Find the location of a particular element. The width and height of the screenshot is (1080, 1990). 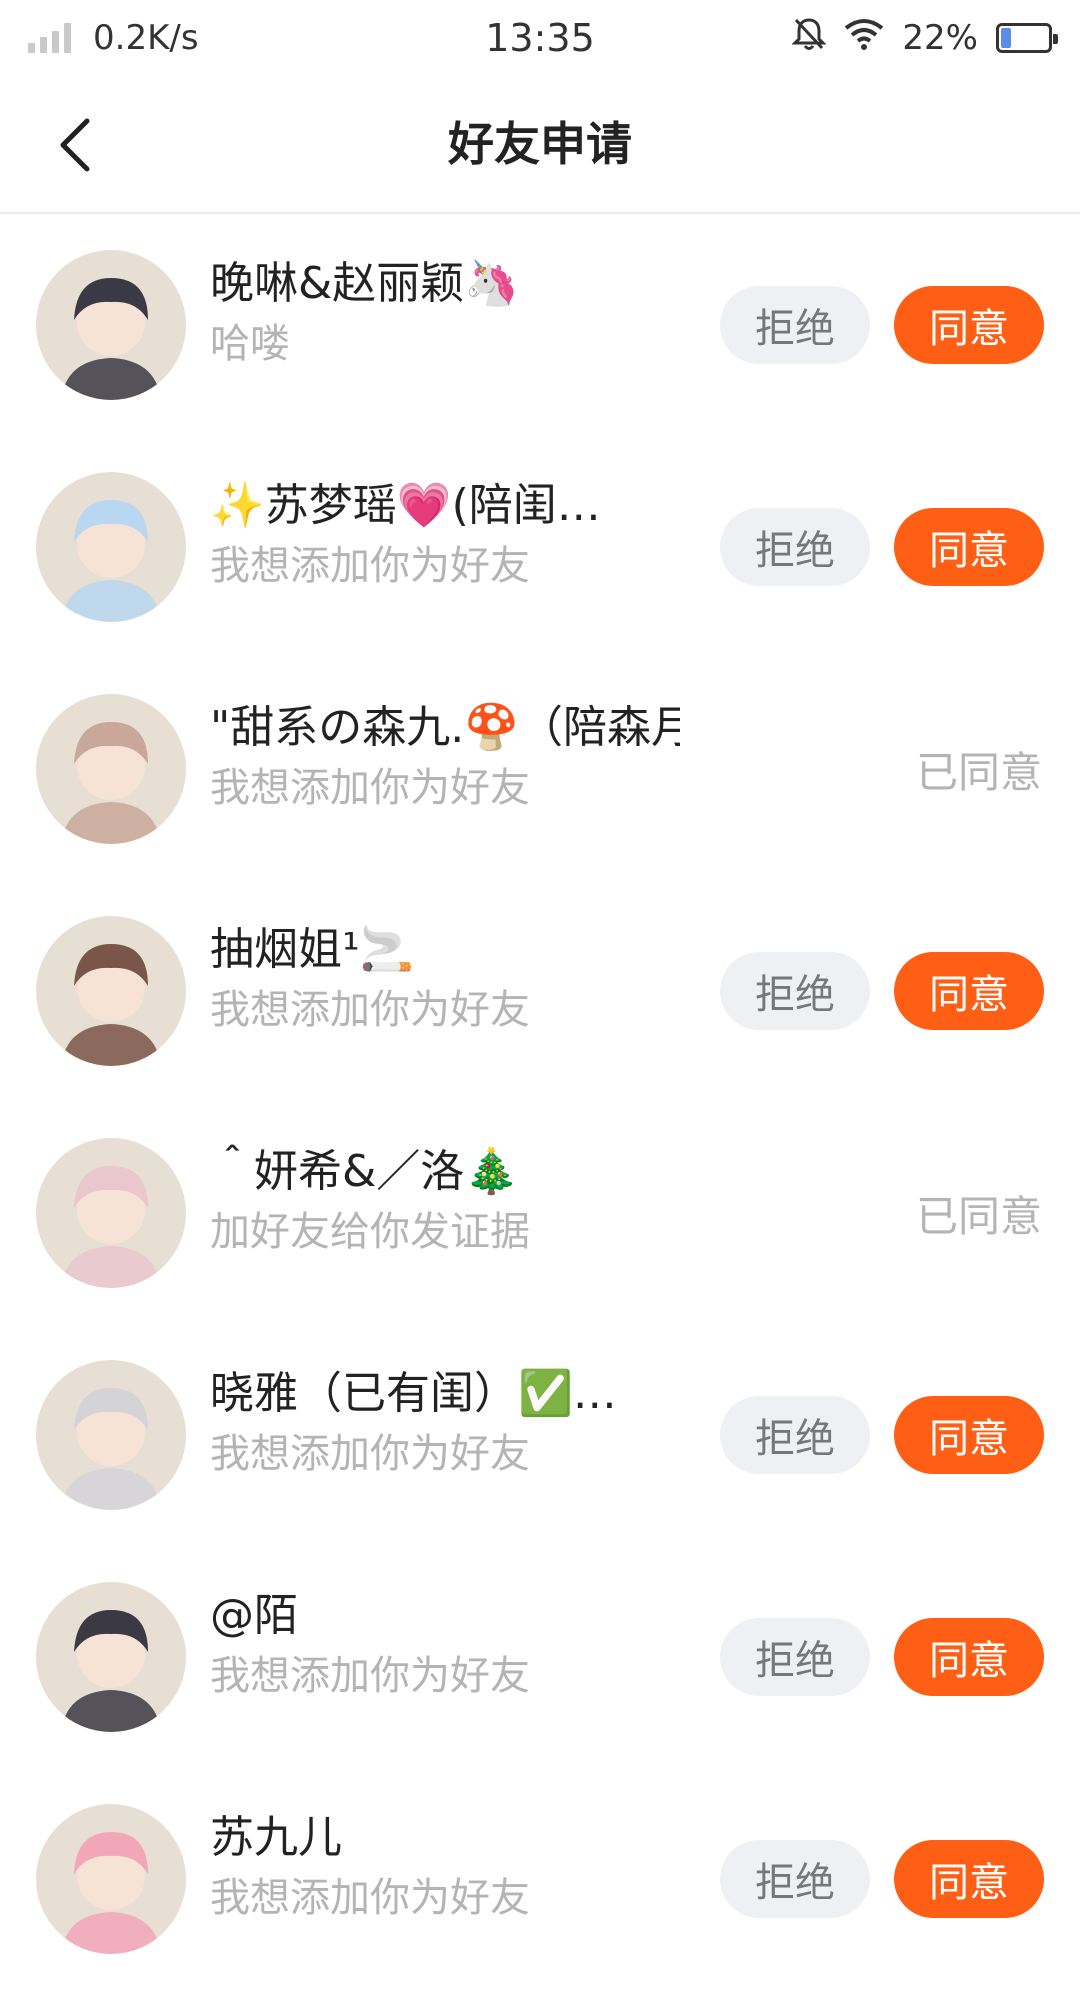

request-text: ✨苏梦瑶💗(陪闺… 我想添加你为好友 is located at coordinates (445, 535).